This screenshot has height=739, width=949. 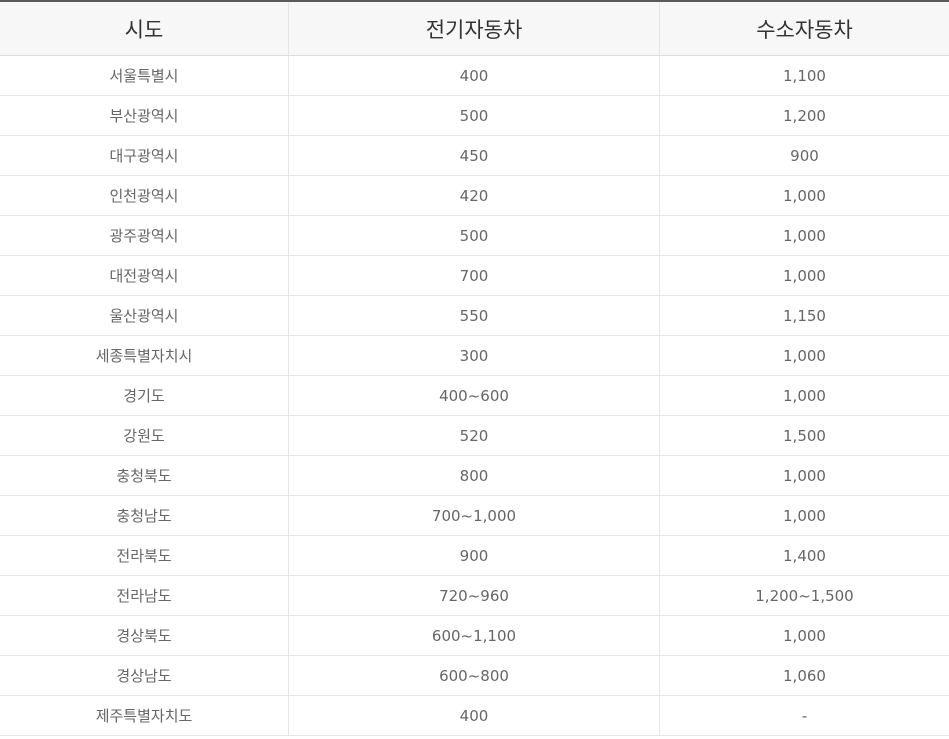 I want to click on region-cell: 광주광역시, so click(x=144, y=235).